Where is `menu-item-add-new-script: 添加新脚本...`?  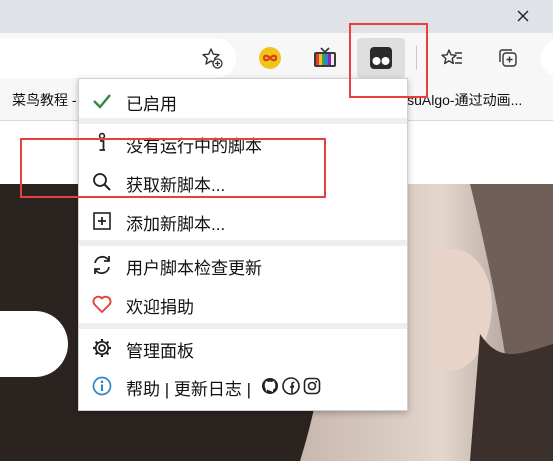 menu-item-add-new-script: 添加新脚本... is located at coordinates (243, 221).